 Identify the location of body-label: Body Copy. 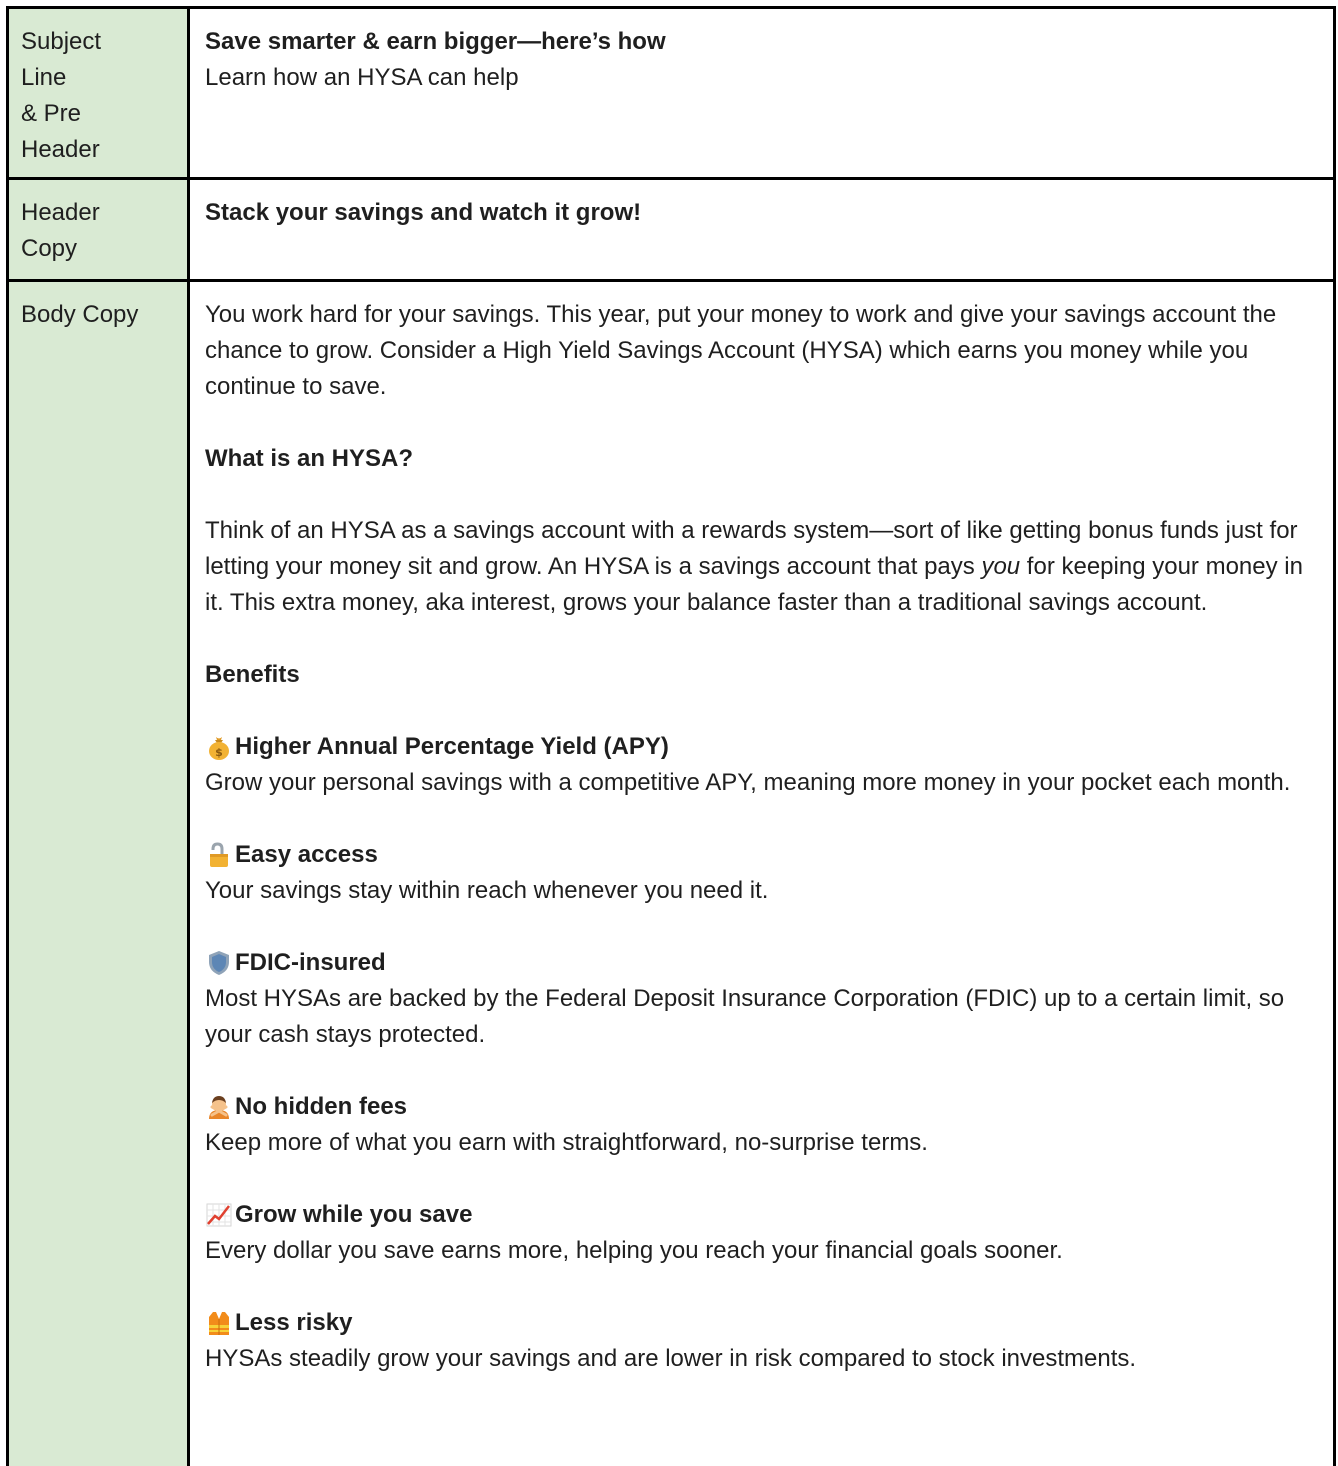
(80, 314).